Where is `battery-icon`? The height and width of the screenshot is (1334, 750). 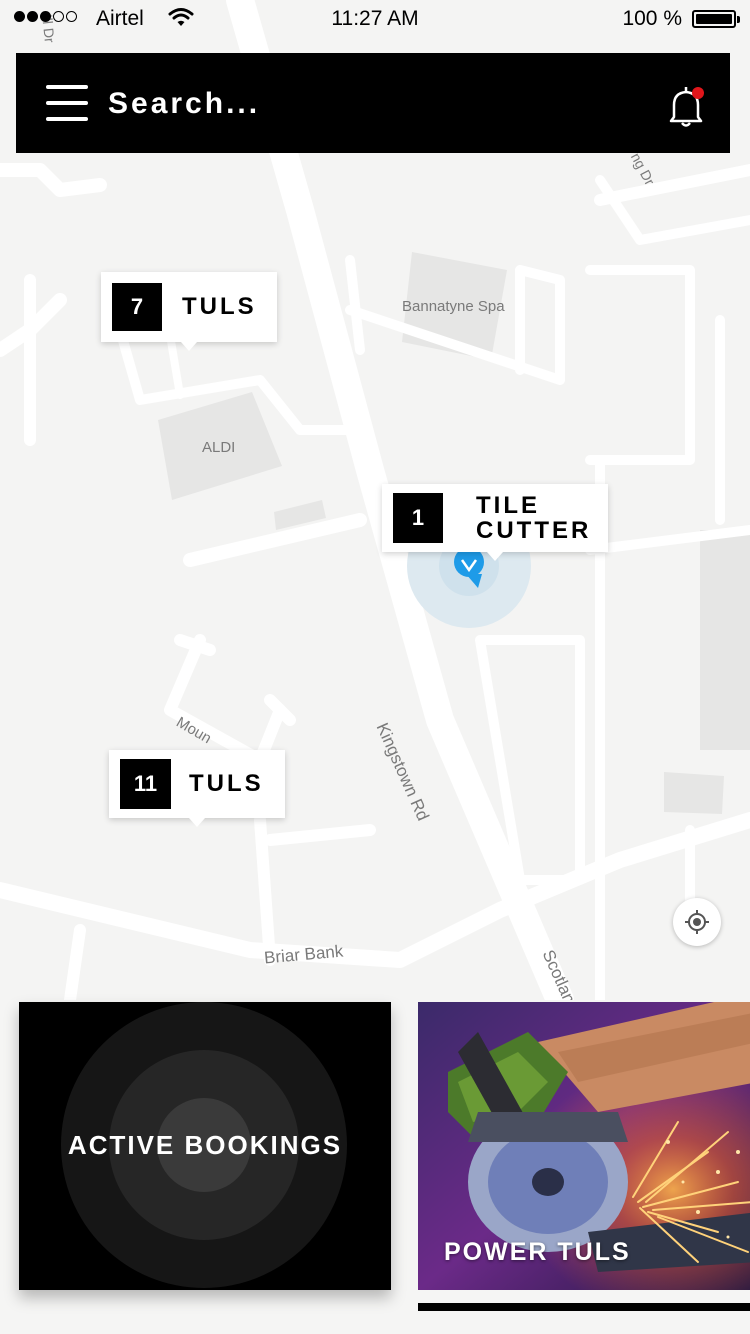
battery-icon is located at coordinates (716, 19).